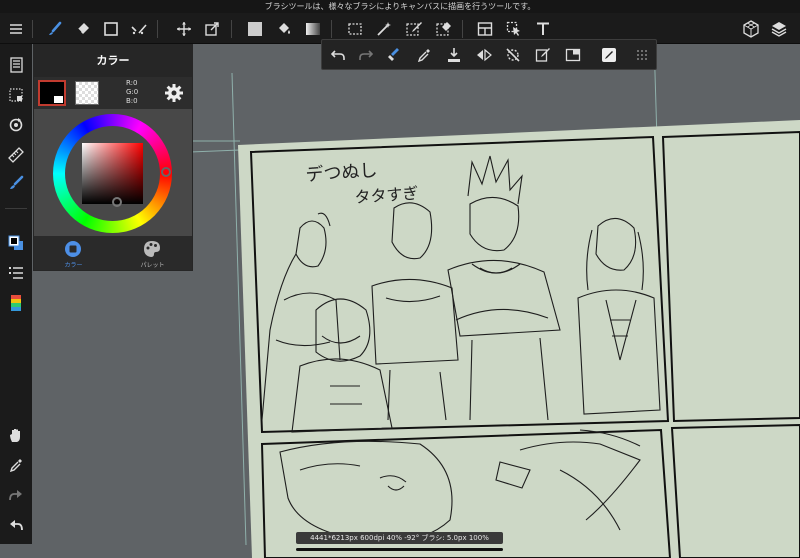 The width and height of the screenshot is (800, 558). I want to click on move-icon, so click(184, 28).